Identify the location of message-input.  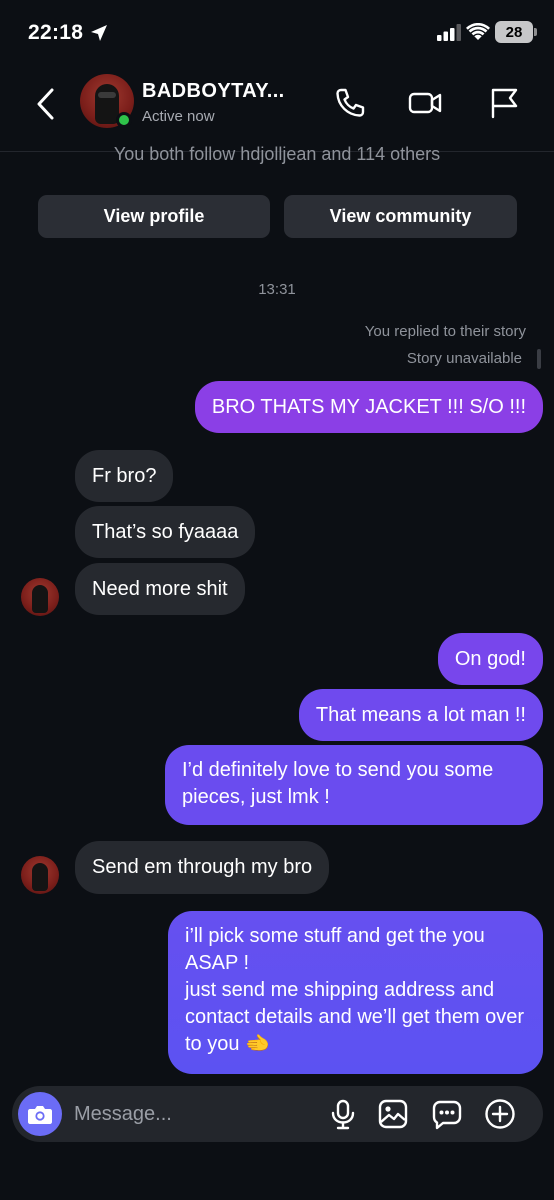
(194, 1114).